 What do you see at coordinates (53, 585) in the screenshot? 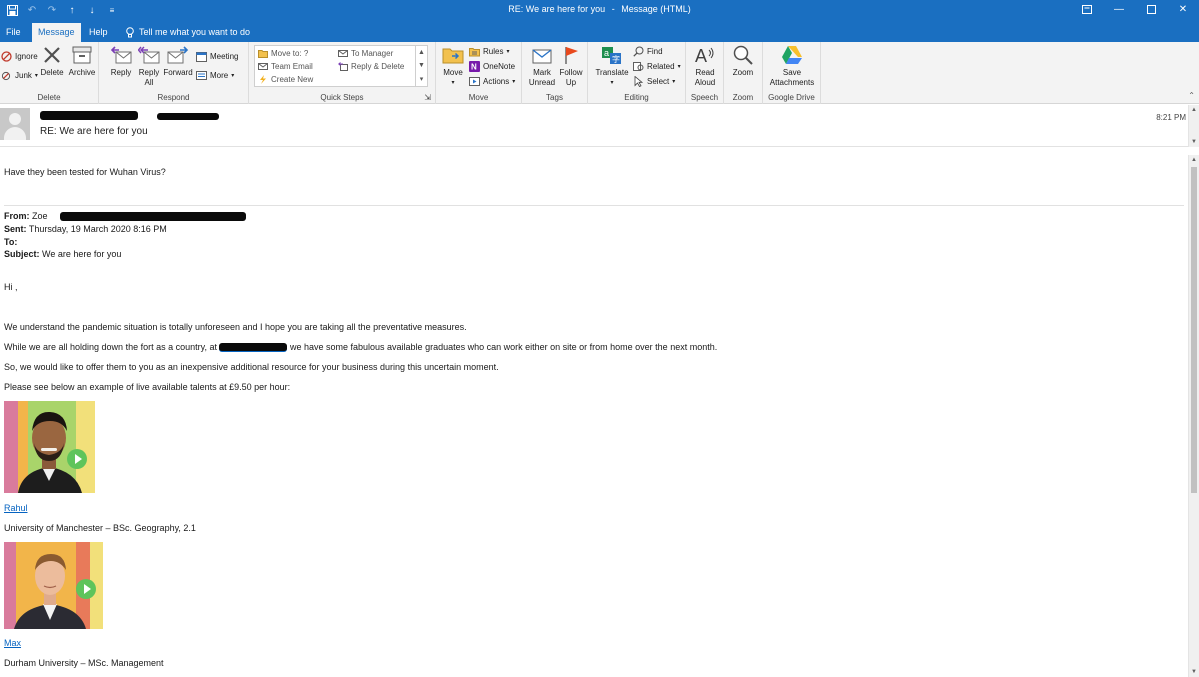
I see `candidate-photo-max` at bounding box center [53, 585].